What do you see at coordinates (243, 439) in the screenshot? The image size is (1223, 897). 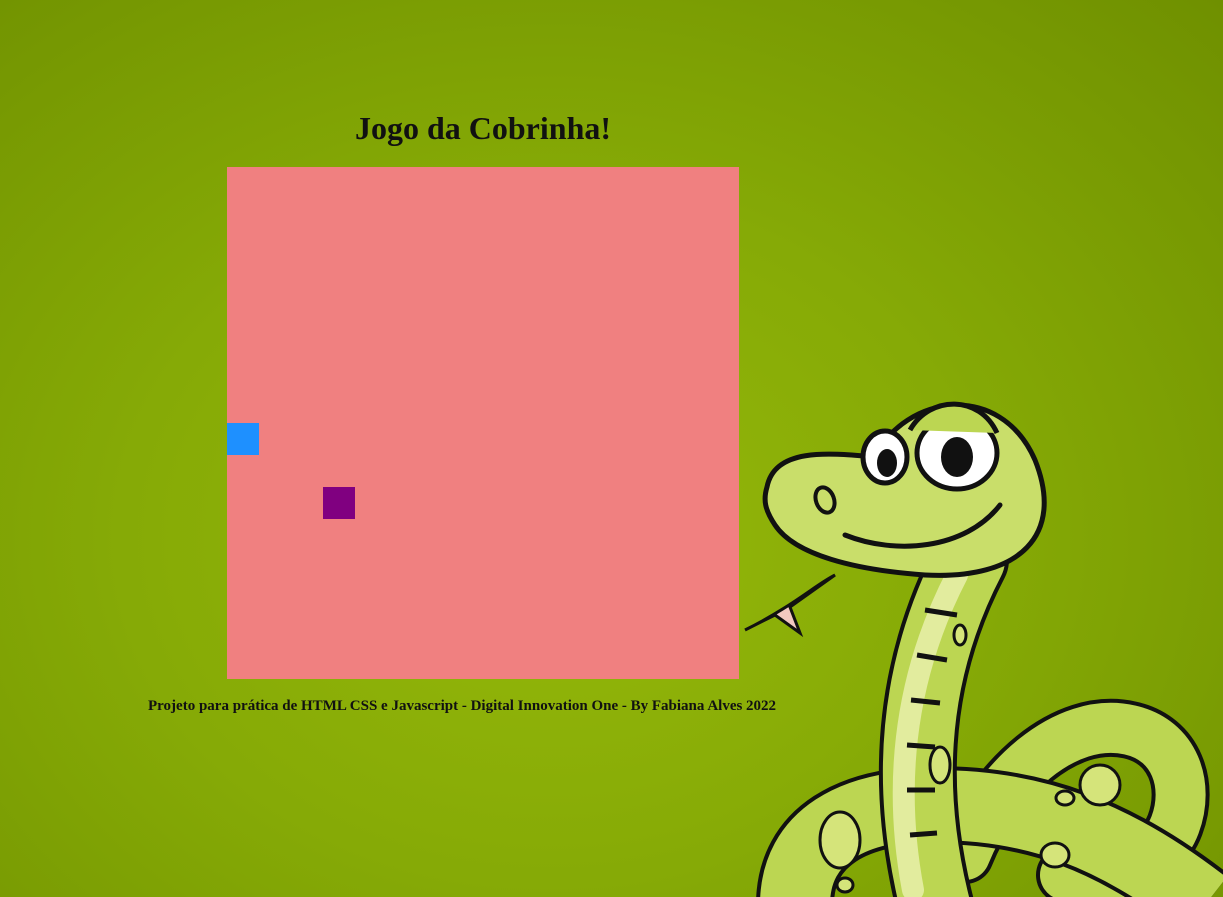 I see `snake-head` at bounding box center [243, 439].